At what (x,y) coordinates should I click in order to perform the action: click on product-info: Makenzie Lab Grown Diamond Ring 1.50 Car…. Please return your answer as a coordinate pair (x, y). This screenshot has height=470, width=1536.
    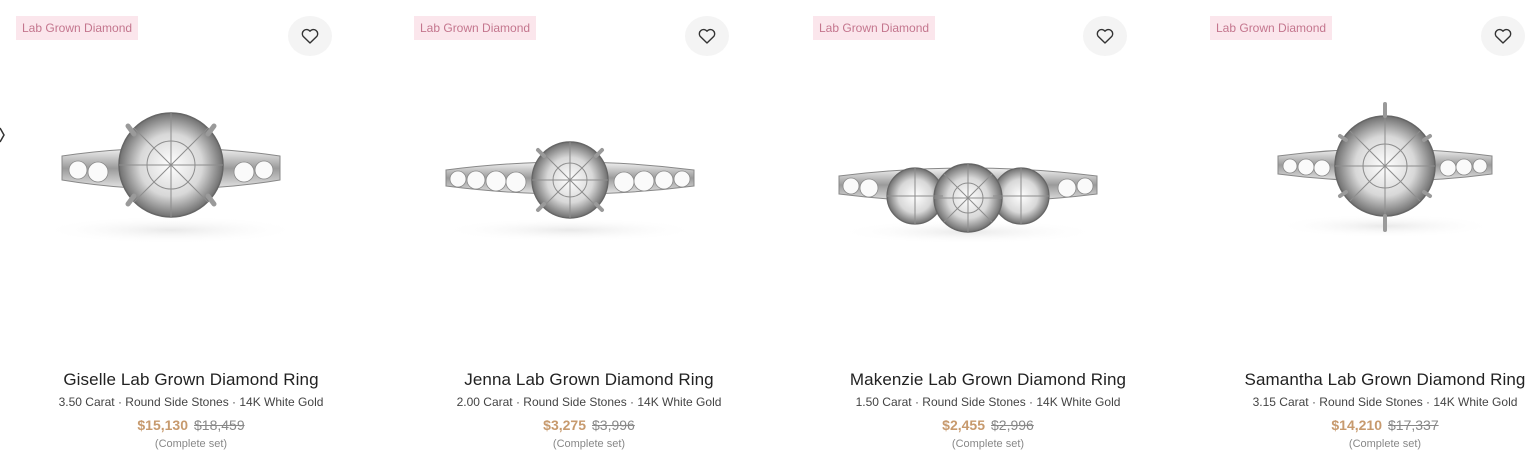
    Looking at the image, I should click on (988, 409).